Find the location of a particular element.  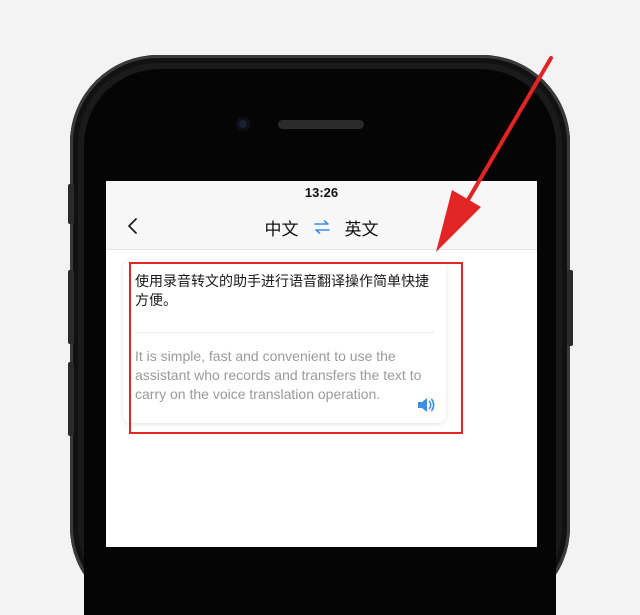

volume-up-button is located at coordinates (71, 307).